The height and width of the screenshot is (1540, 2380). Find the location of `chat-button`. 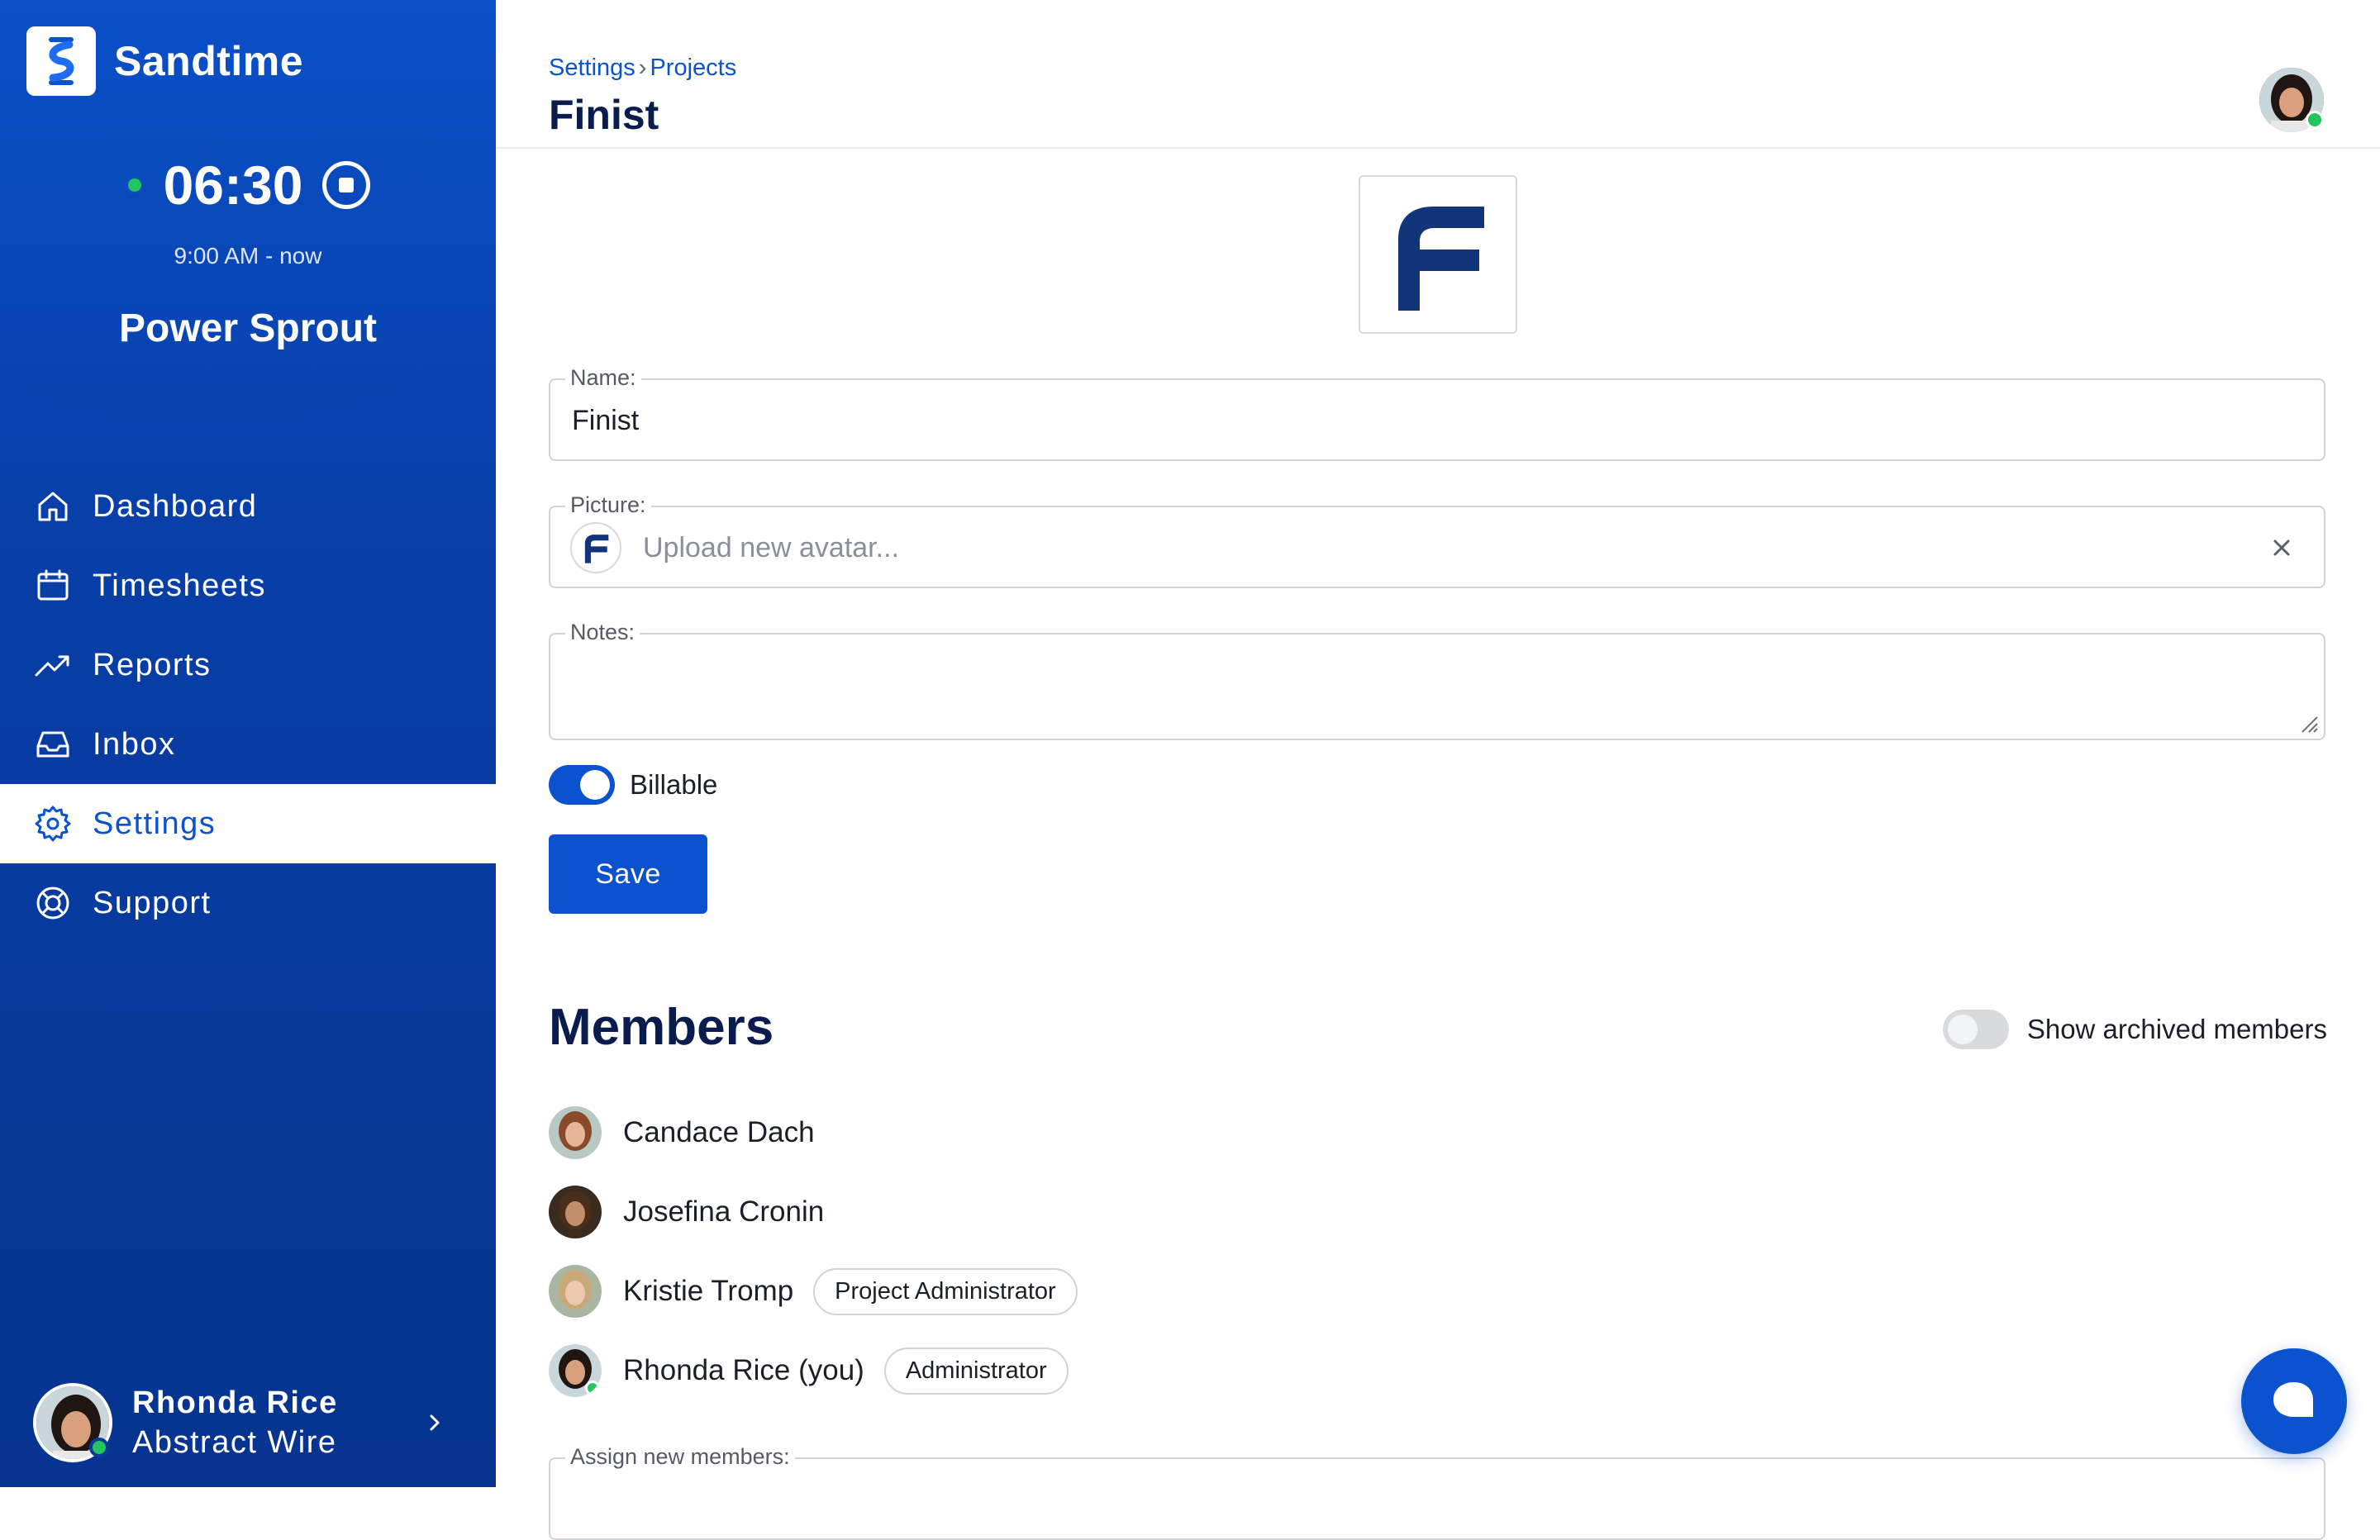

chat-button is located at coordinates (2294, 1401).